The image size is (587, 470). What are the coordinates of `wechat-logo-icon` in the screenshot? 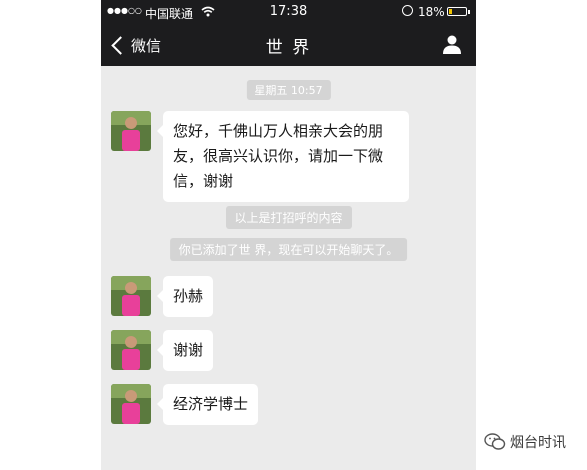 It's located at (495, 441).